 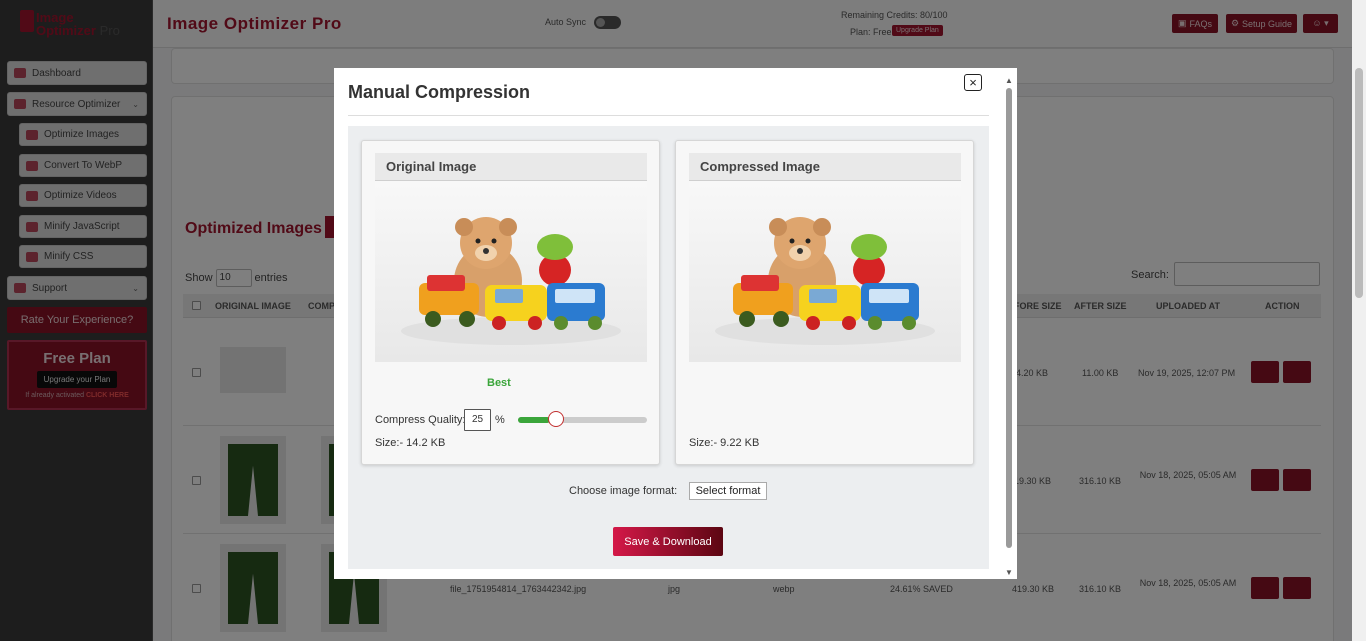 What do you see at coordinates (1009, 80) in the screenshot?
I see `scroll-up-icon: ▲` at bounding box center [1009, 80].